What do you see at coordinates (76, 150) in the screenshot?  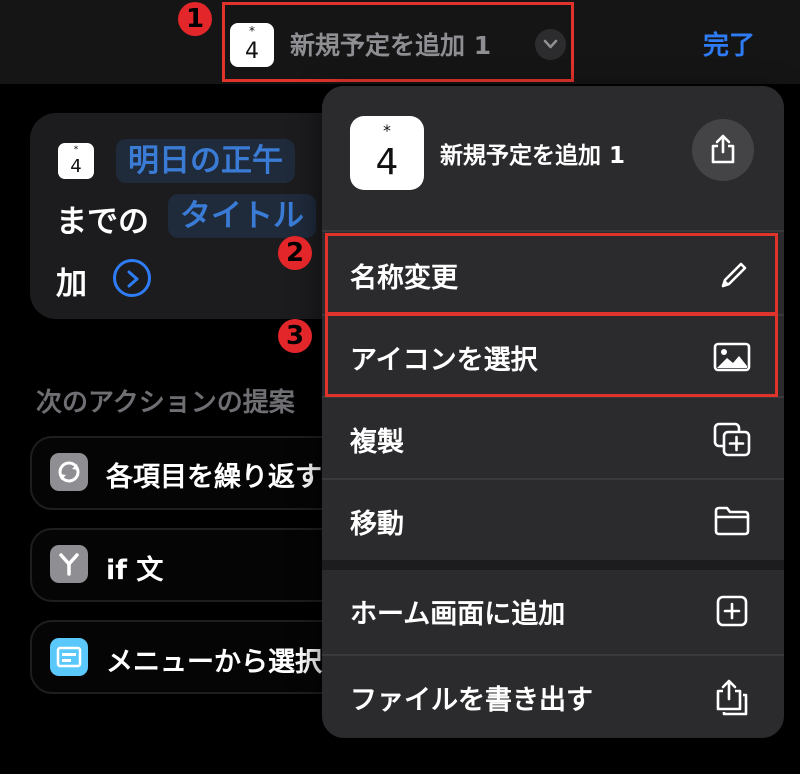 I see `action-calendar-icon-star: *` at bounding box center [76, 150].